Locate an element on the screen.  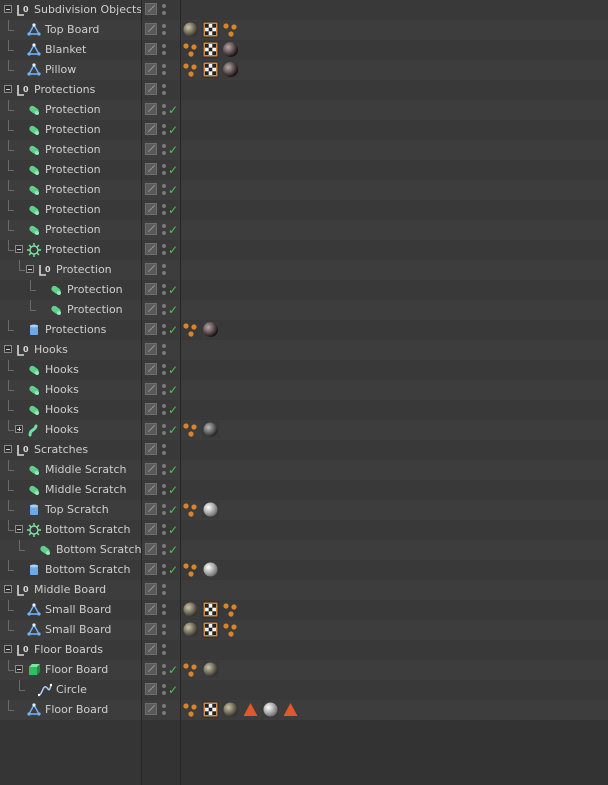
object-name: Blanket is located at coordinates (65, 50).